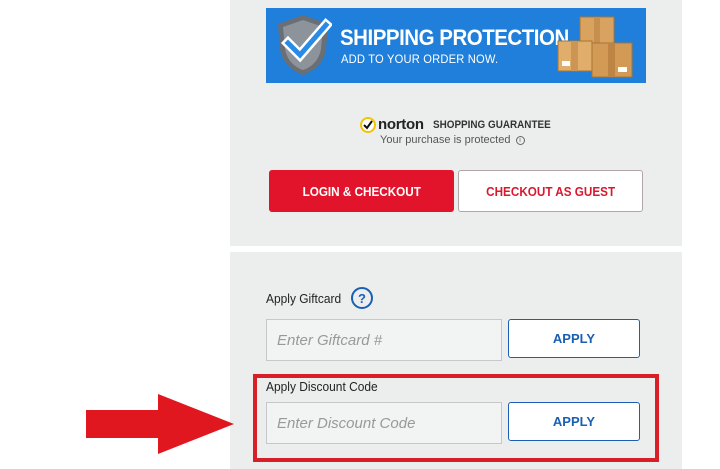 The height and width of the screenshot is (469, 720). Describe the element at coordinates (160, 424) in the screenshot. I see `red-arrow-icon` at that location.